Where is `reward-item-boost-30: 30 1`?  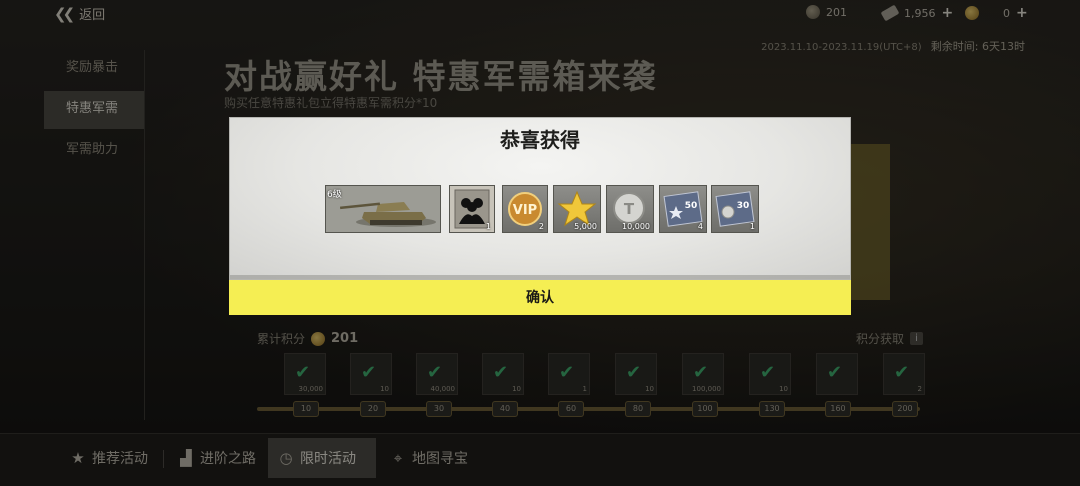 reward-item-boost-30: 30 1 is located at coordinates (735, 209).